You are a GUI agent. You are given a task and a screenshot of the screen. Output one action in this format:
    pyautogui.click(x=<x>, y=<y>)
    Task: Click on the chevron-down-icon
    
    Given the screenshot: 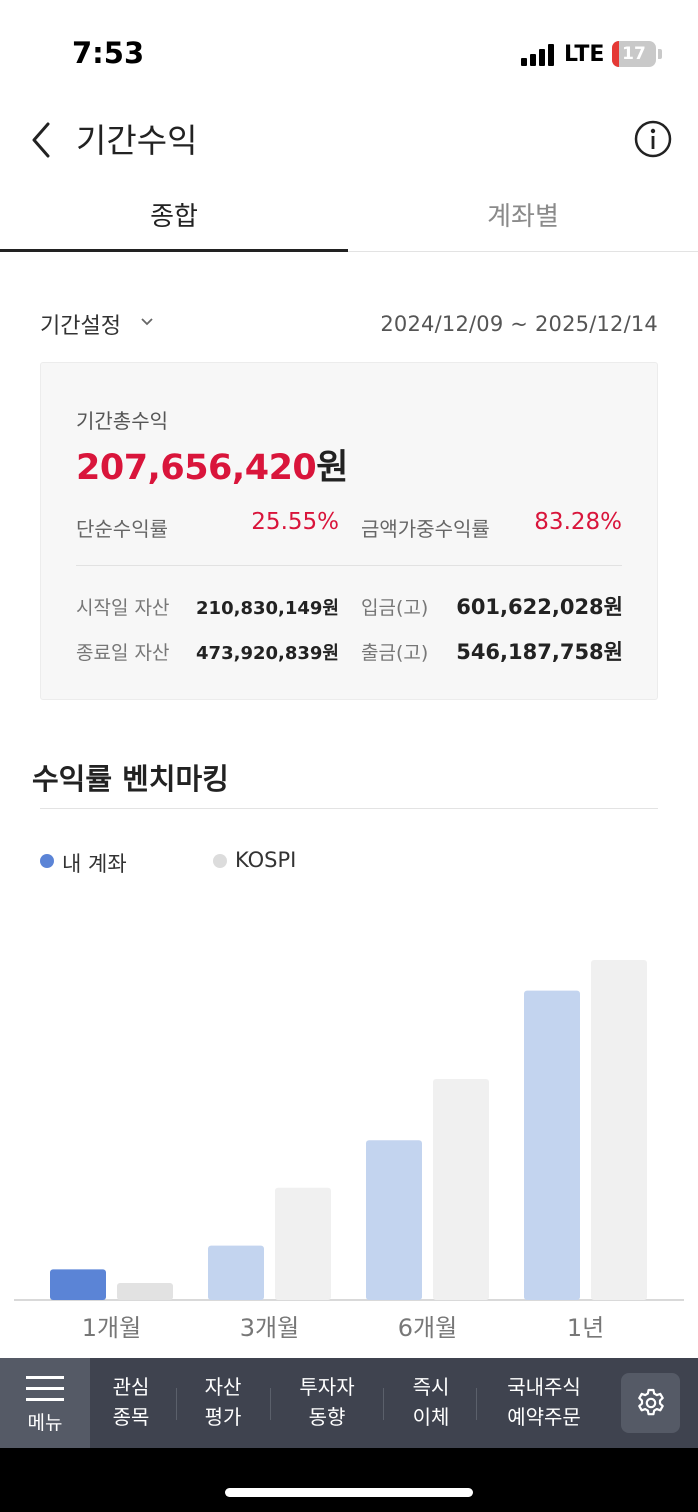 What is the action you would take?
    pyautogui.click(x=147, y=322)
    